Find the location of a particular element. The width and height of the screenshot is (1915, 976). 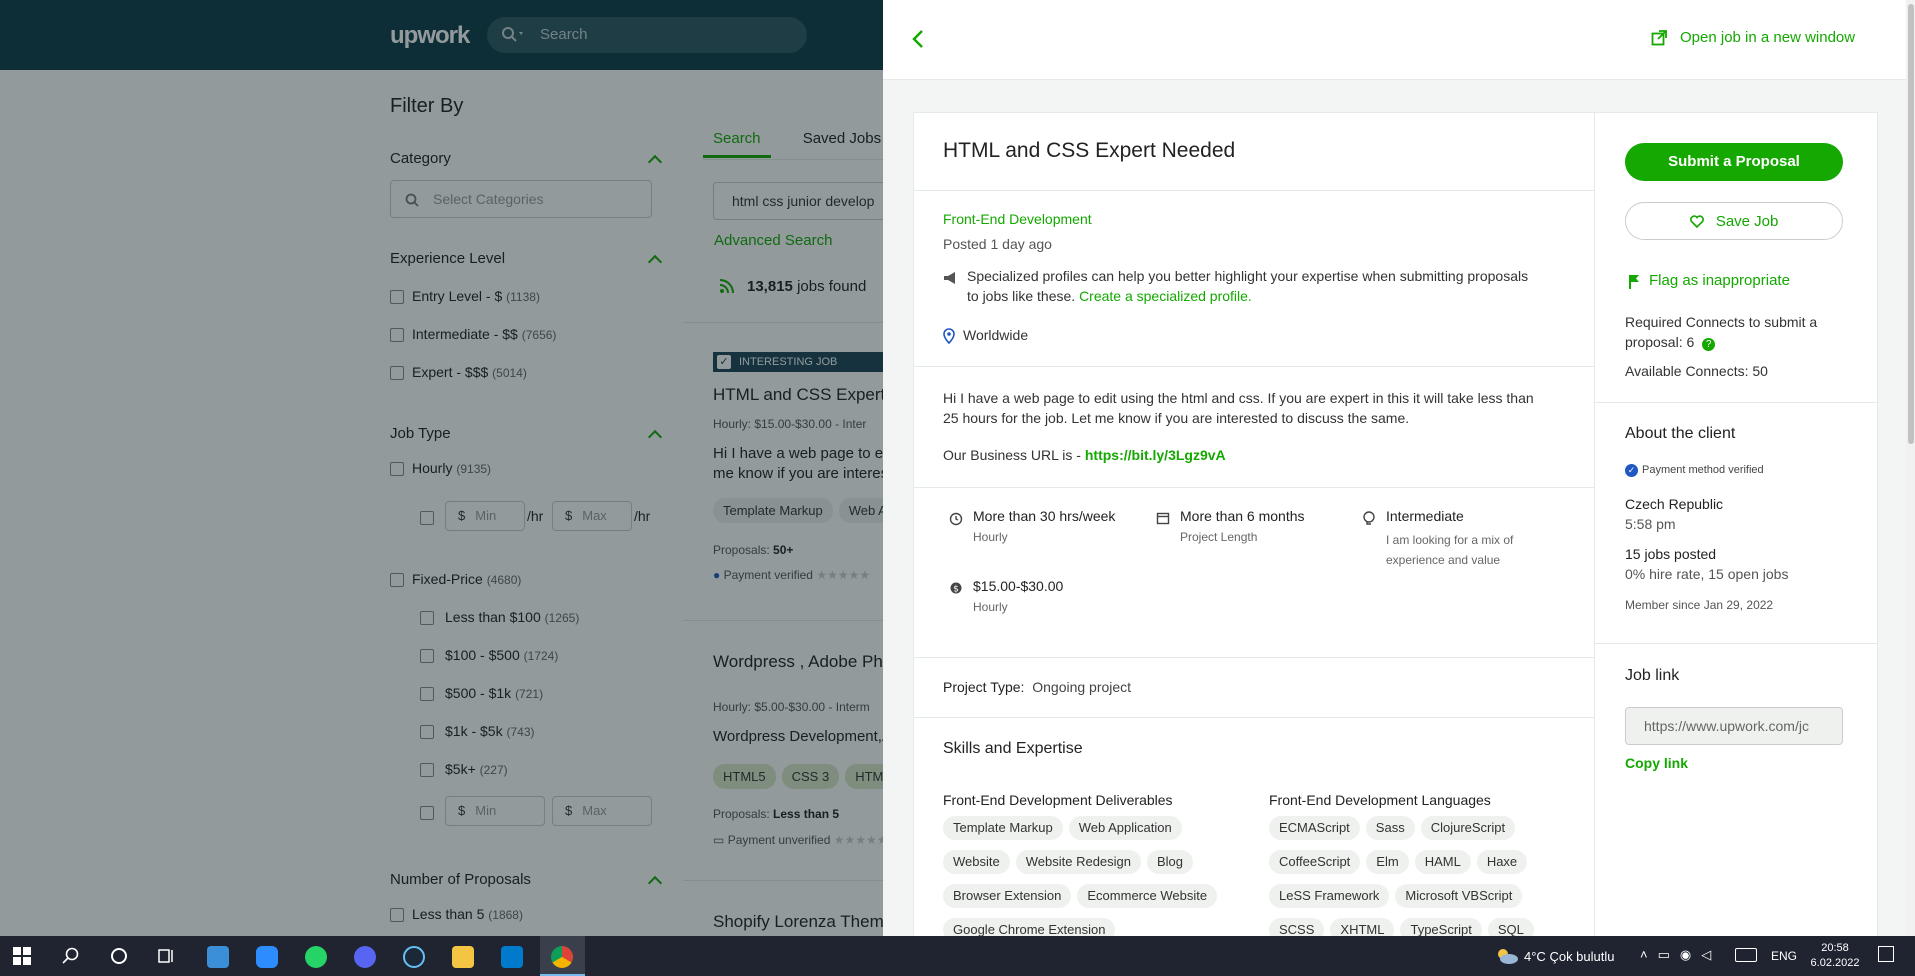

language-indicator: ENG is located at coordinates (1784, 956).